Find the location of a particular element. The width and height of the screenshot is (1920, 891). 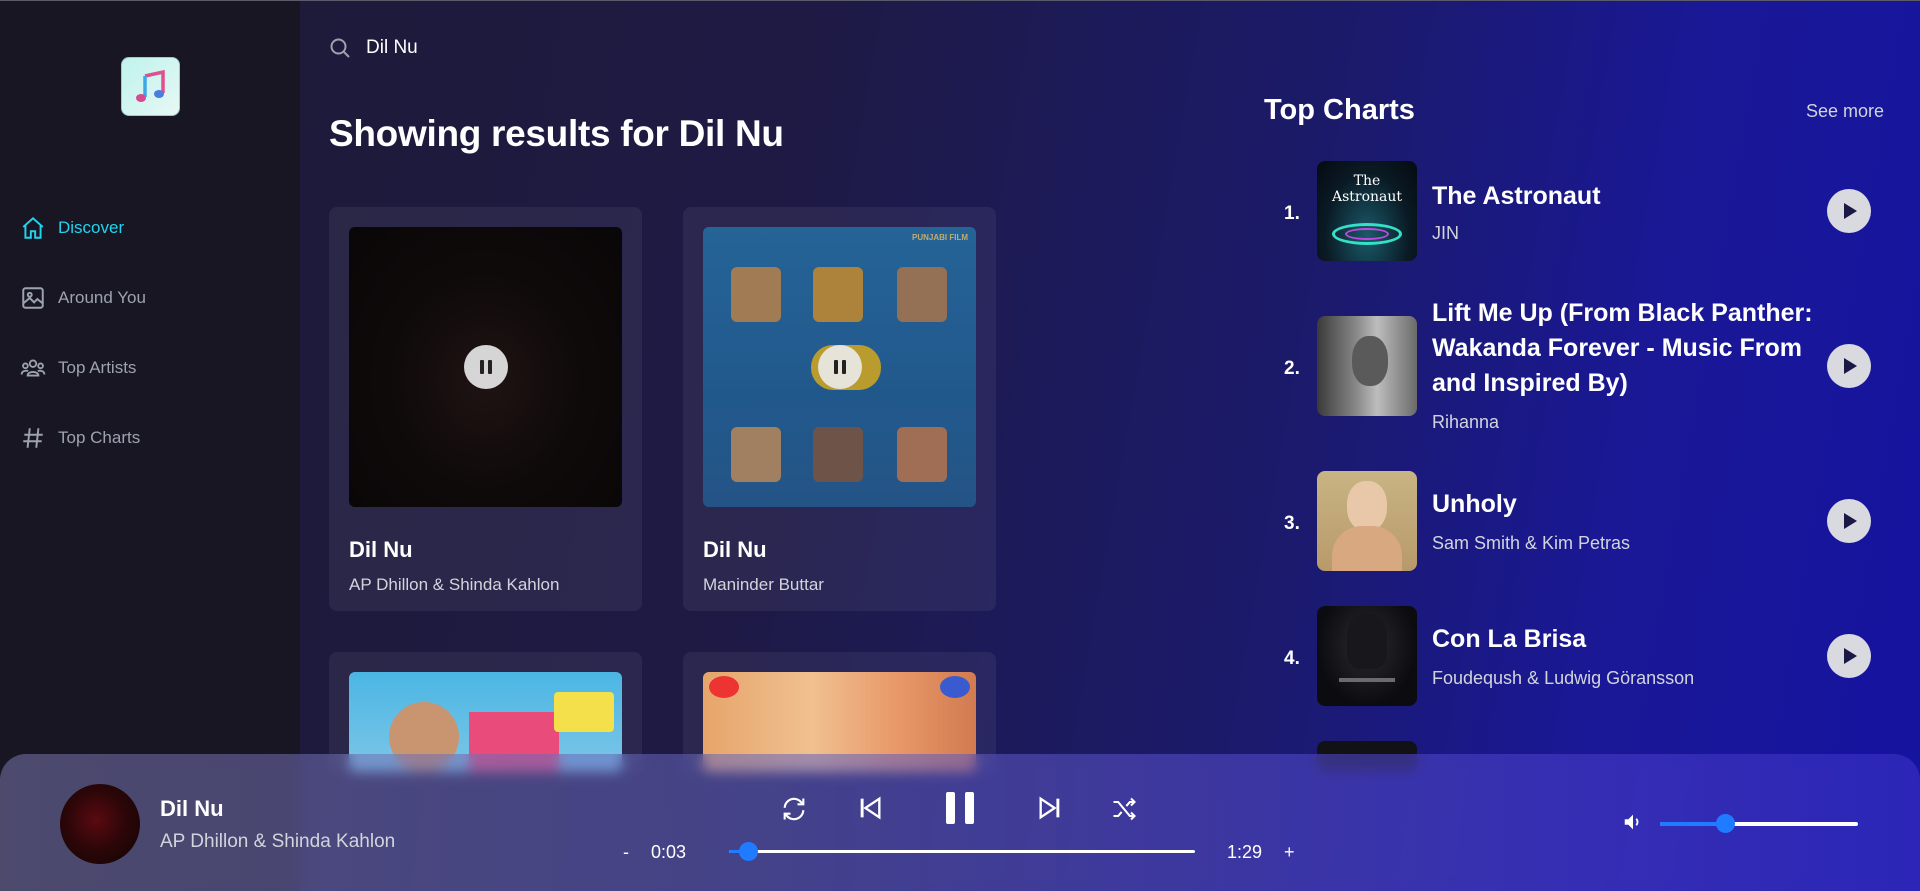

repeat-button is located at coordinates (794, 811).